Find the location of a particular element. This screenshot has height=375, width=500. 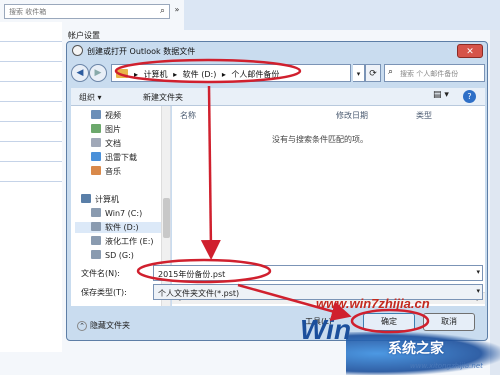

highlight-ellipse-address is located at coordinates (208, 71).